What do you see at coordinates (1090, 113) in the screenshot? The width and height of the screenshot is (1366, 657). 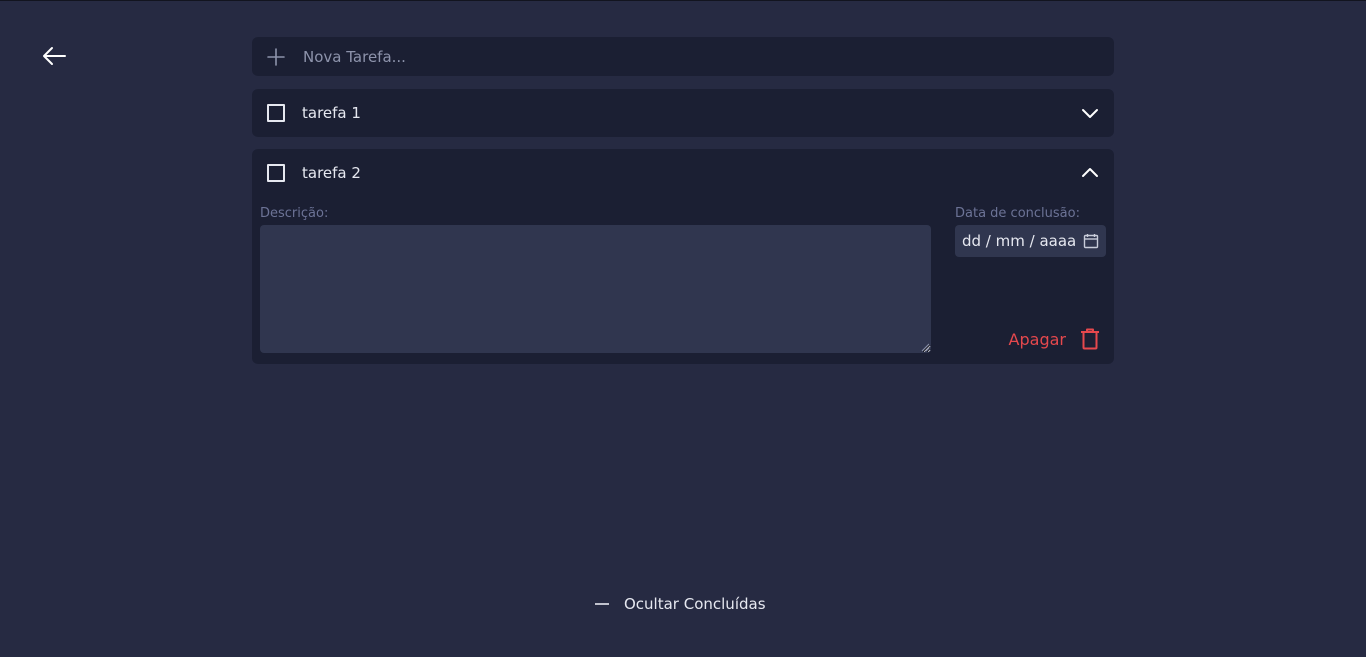 I see `chevron-down-icon` at bounding box center [1090, 113].